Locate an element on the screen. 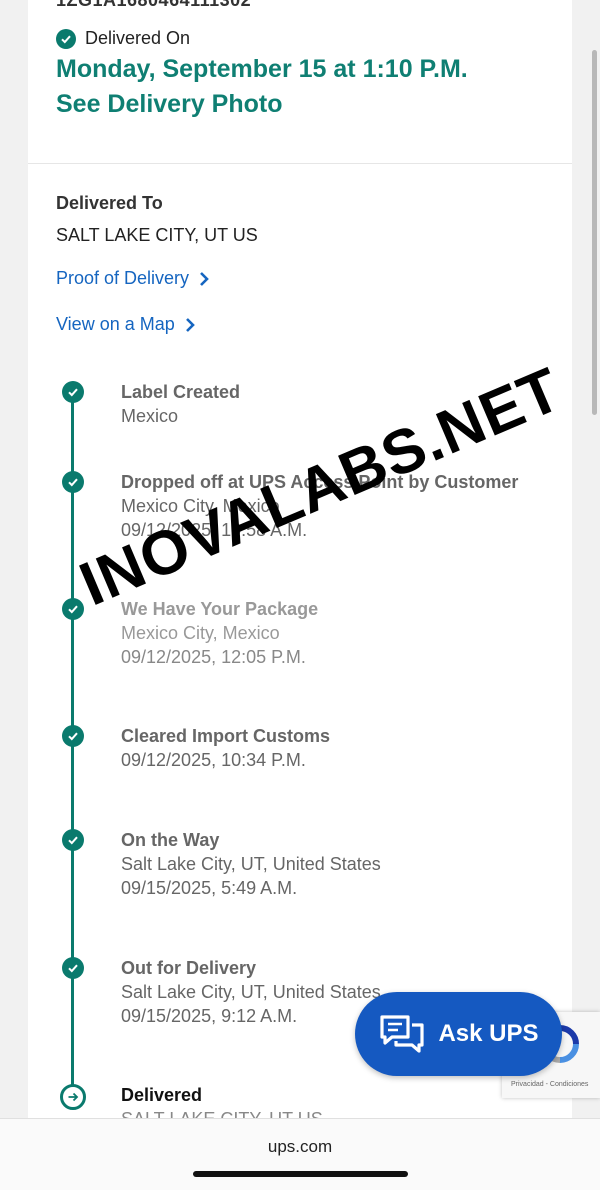 The height and width of the screenshot is (1190, 600). arrow-right-circle-icon is located at coordinates (73, 1097).